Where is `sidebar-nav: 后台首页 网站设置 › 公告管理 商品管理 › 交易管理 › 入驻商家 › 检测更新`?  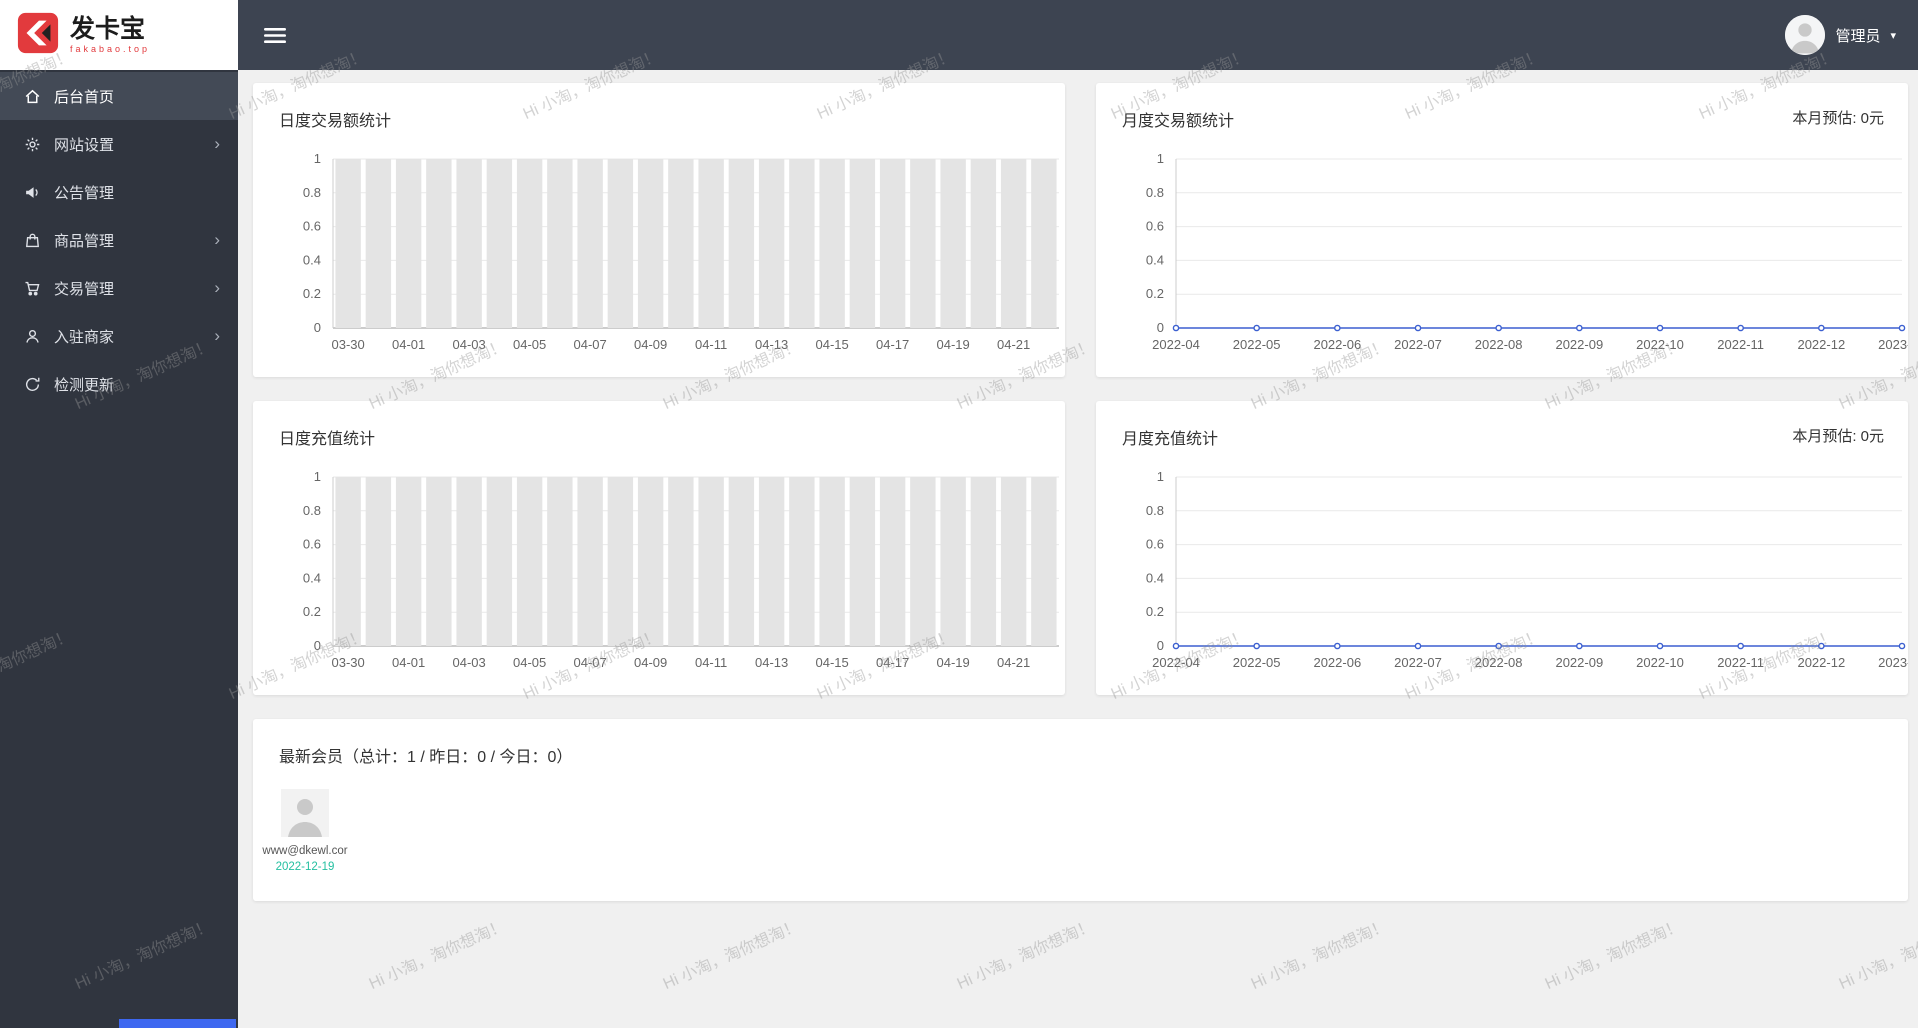
sidebar-nav: 后台首页 网站设置 › 公告管理 商品管理 › 交易管理 › 入驻商家 › 检测更新 is located at coordinates (119, 239).